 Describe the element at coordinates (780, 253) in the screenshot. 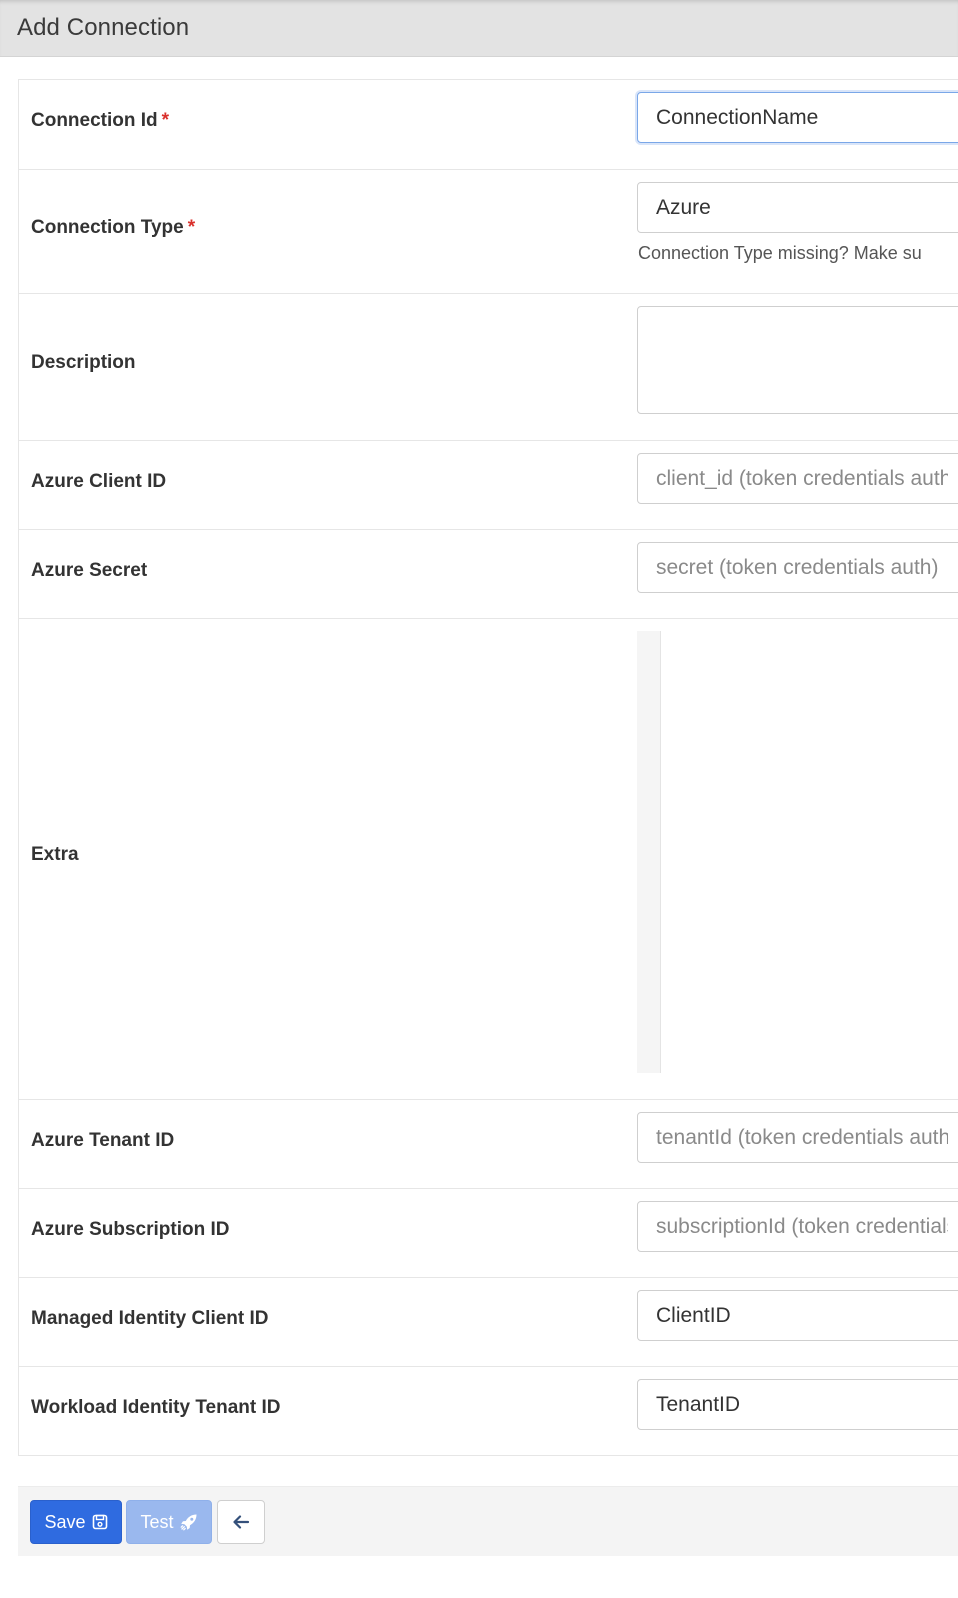

I see `connection-type-help: Connection Type missing? Make su` at that location.